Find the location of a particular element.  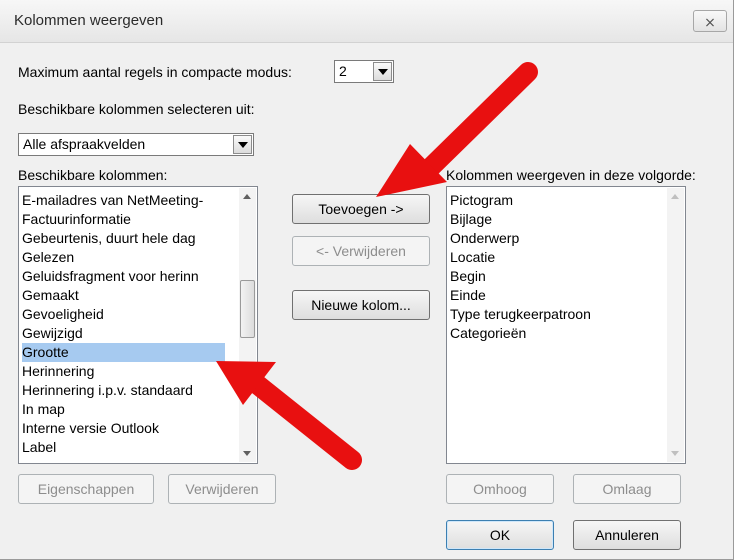

remove-button: <- Verwijderen is located at coordinates (361, 251).